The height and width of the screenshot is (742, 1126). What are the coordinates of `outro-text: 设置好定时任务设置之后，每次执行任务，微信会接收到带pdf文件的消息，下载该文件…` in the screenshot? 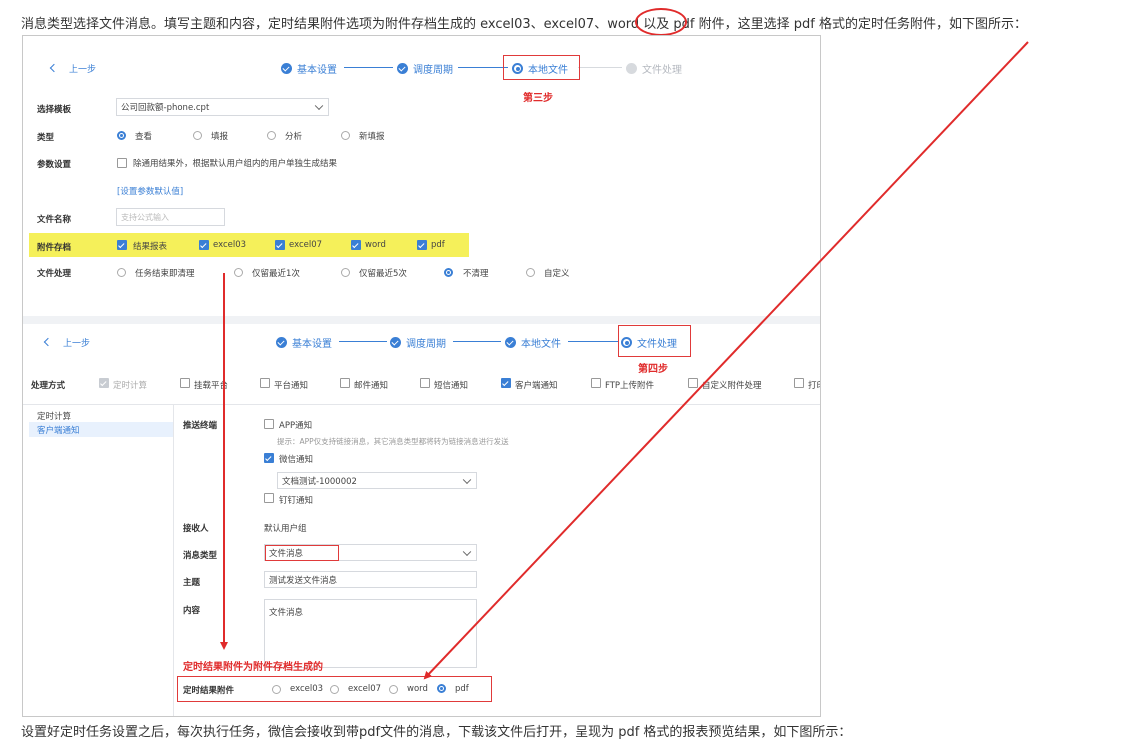 It's located at (436, 732).